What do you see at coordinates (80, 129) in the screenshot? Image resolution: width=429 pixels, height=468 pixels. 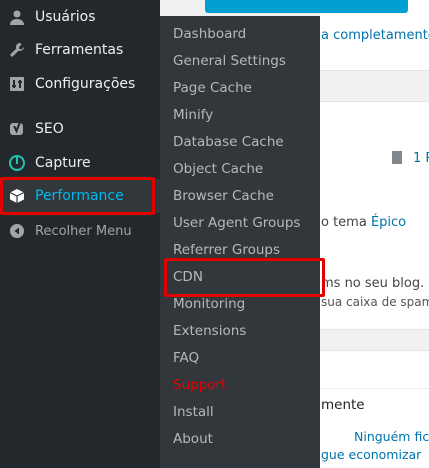 I see `menu-item-seo: SEO` at bounding box center [80, 129].